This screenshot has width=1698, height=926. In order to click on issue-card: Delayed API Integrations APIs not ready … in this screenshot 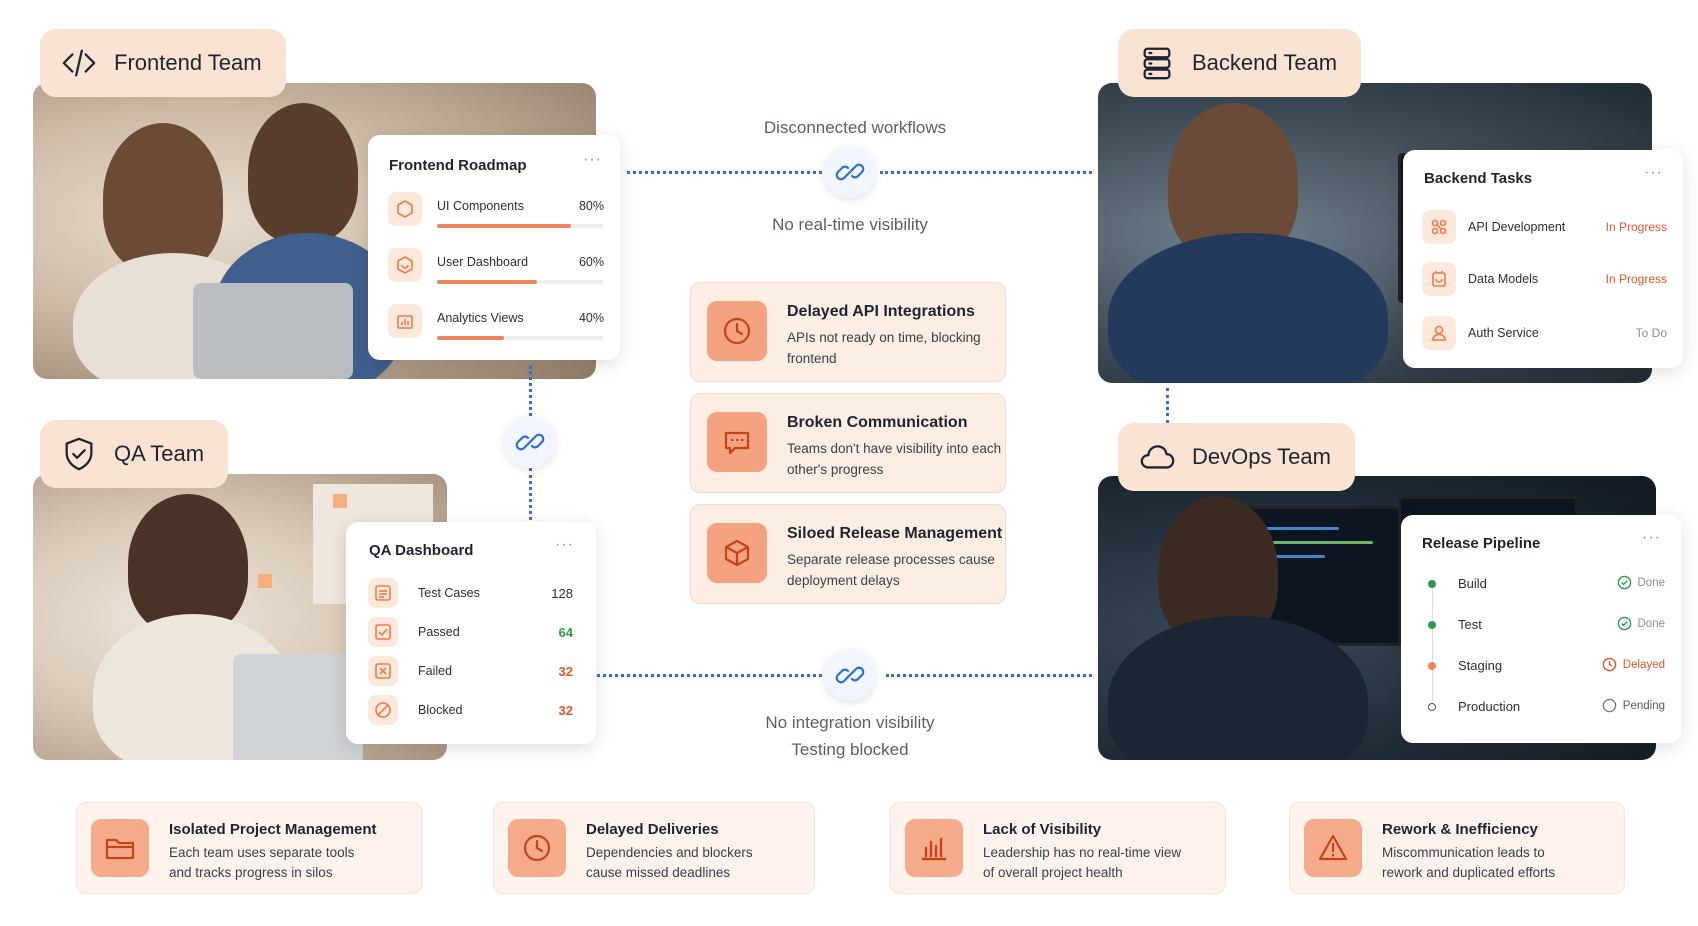, I will do `click(848, 332)`.